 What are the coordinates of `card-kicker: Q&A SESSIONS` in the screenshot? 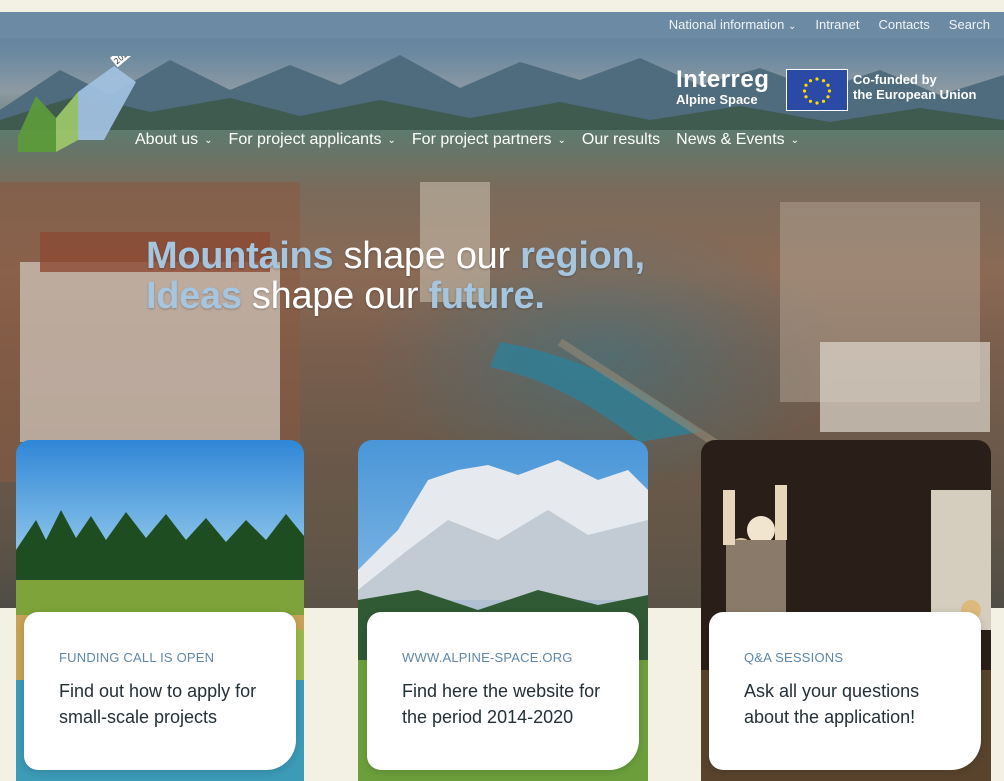 It's located at (794, 657).